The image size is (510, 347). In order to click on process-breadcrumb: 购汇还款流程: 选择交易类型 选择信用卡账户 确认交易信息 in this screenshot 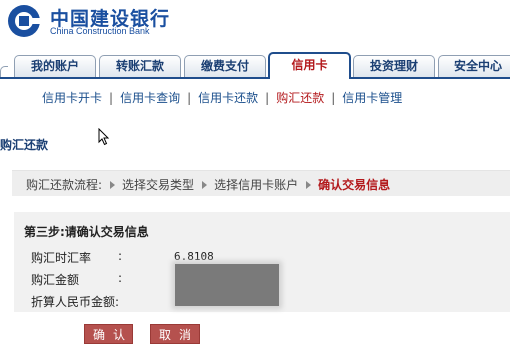, I will do `click(261, 183)`.